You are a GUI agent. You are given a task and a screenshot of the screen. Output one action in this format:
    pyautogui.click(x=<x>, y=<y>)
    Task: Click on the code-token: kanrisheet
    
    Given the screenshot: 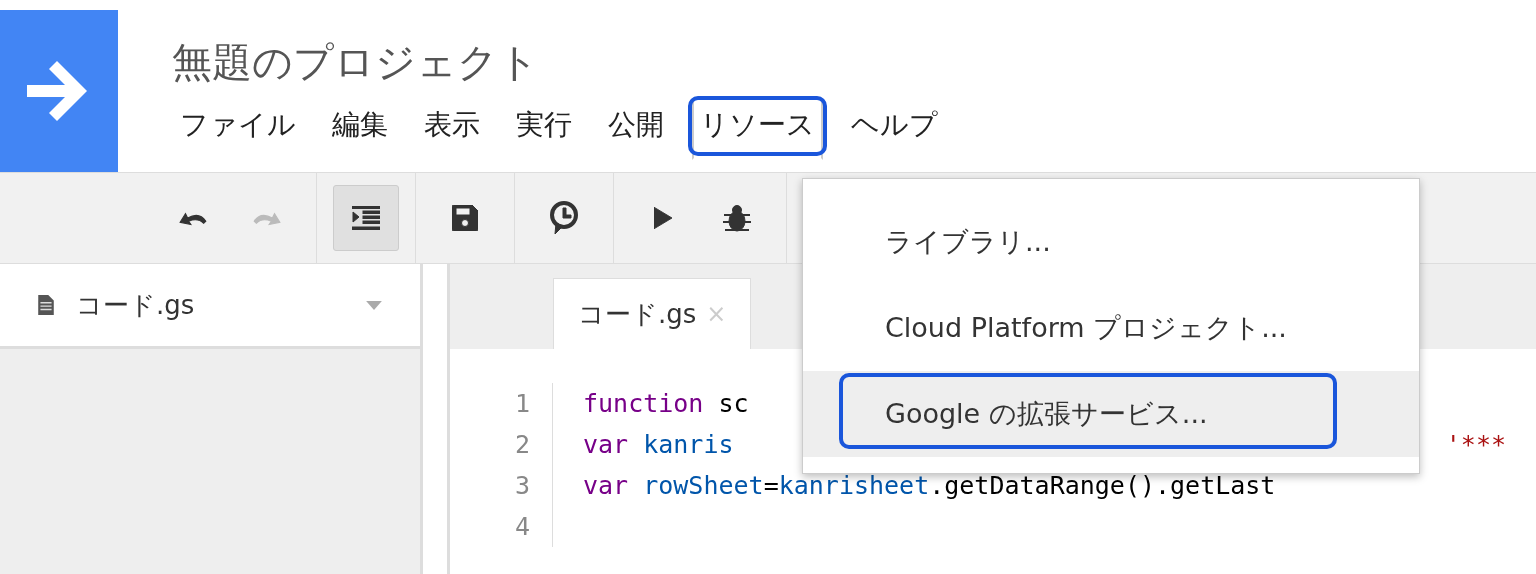 What is the action you would take?
    pyautogui.click(x=854, y=485)
    